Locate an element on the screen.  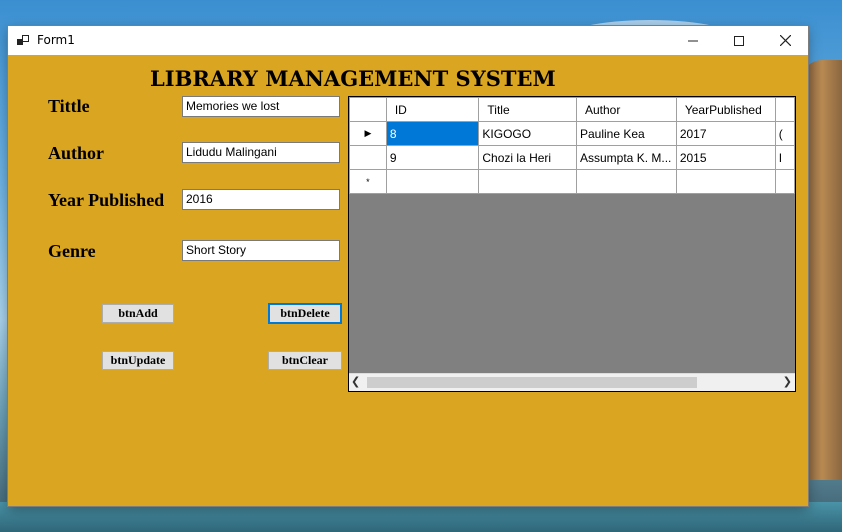
grid-header-row: ID Title Author YearPublished is located at coordinates (572, 109).